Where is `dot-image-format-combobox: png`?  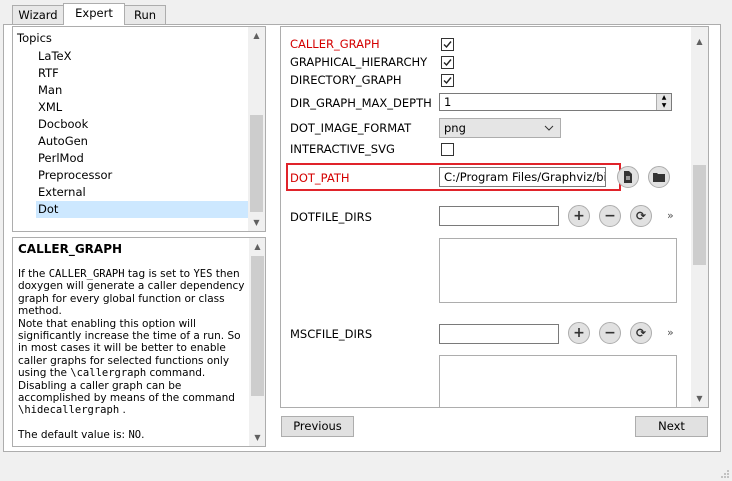
dot-image-format-combobox: png is located at coordinates (500, 128).